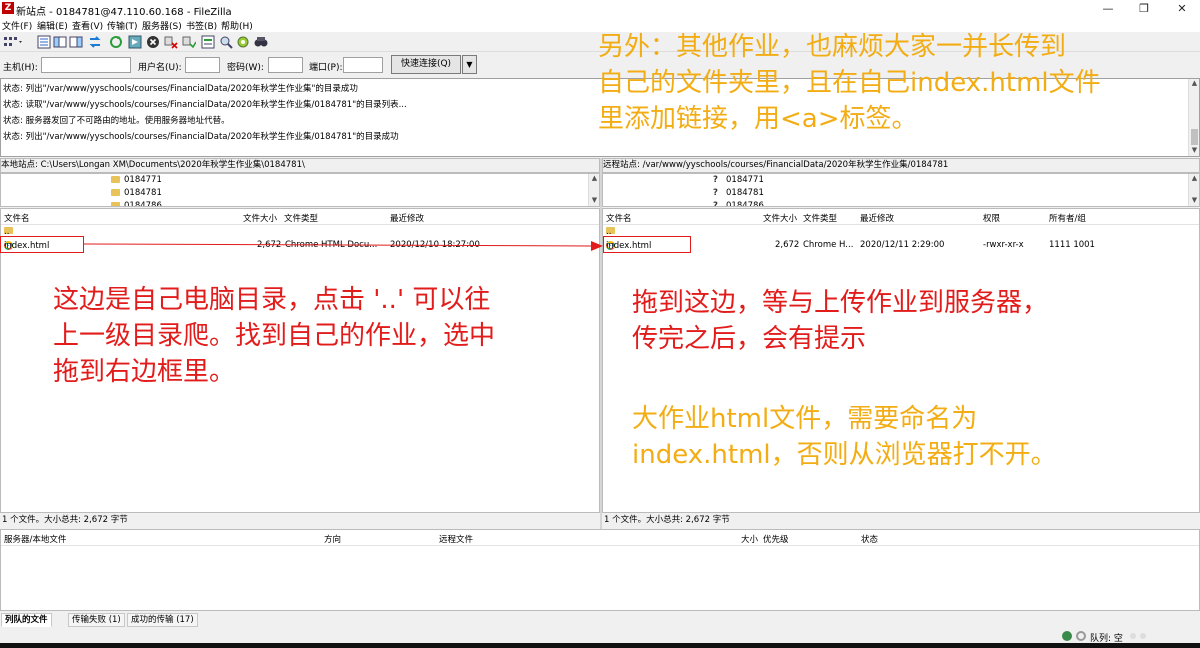 The image size is (1200, 648). What do you see at coordinates (13, 42) in the screenshot?
I see `site-manager-icon` at bounding box center [13, 42].